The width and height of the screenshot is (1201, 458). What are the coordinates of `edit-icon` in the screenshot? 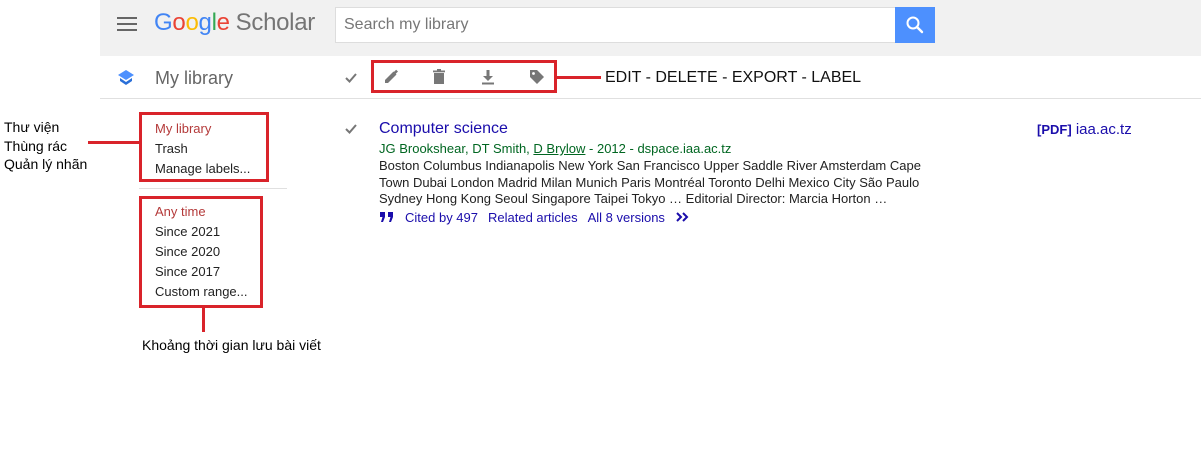 It's located at (391, 77).